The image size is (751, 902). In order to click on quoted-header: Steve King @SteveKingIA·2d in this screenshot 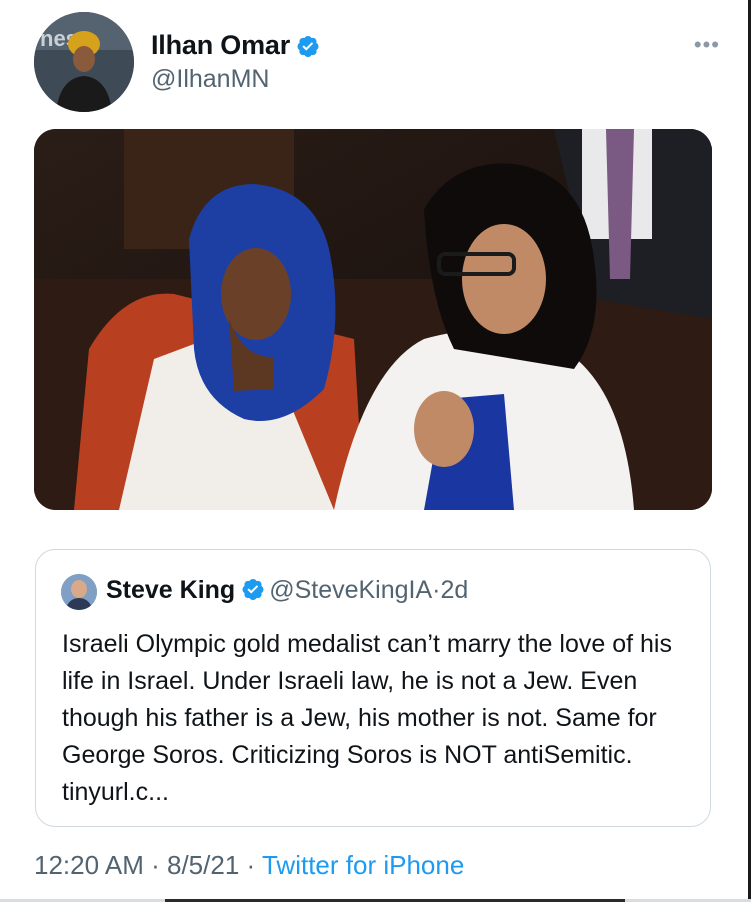, I will do `click(287, 590)`.